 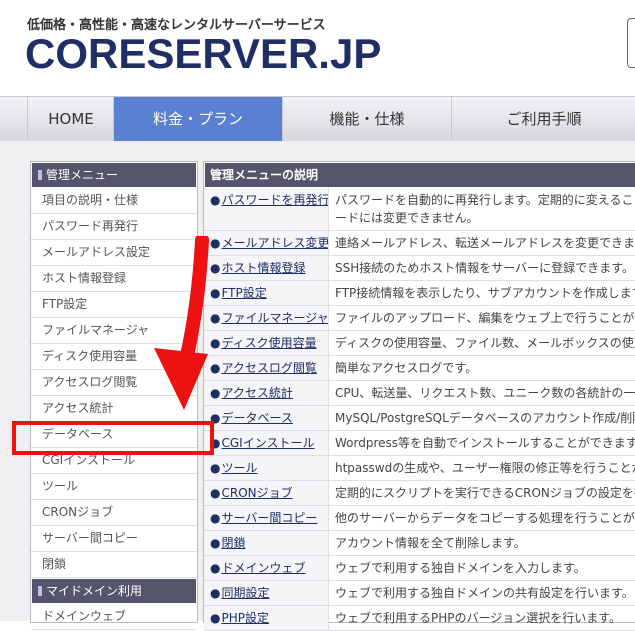 What do you see at coordinates (245, 593) in the screenshot?
I see `menu-link: 同期設定` at bounding box center [245, 593].